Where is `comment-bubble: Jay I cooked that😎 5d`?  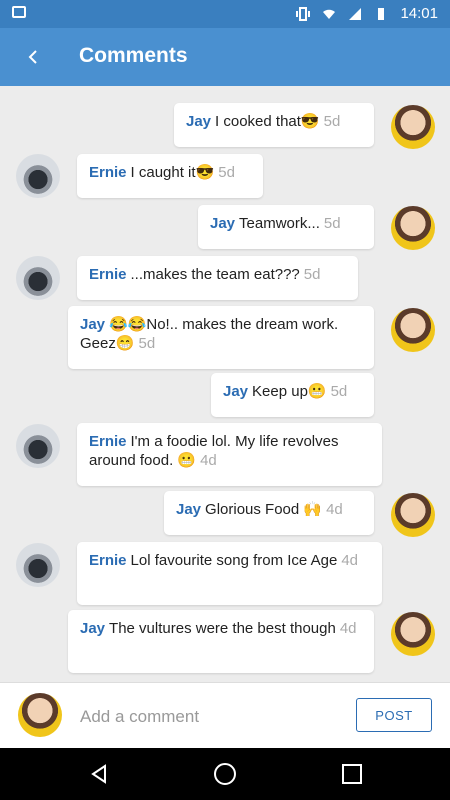
comment-bubble: Jay I cooked that😎 5d is located at coordinates (274, 125).